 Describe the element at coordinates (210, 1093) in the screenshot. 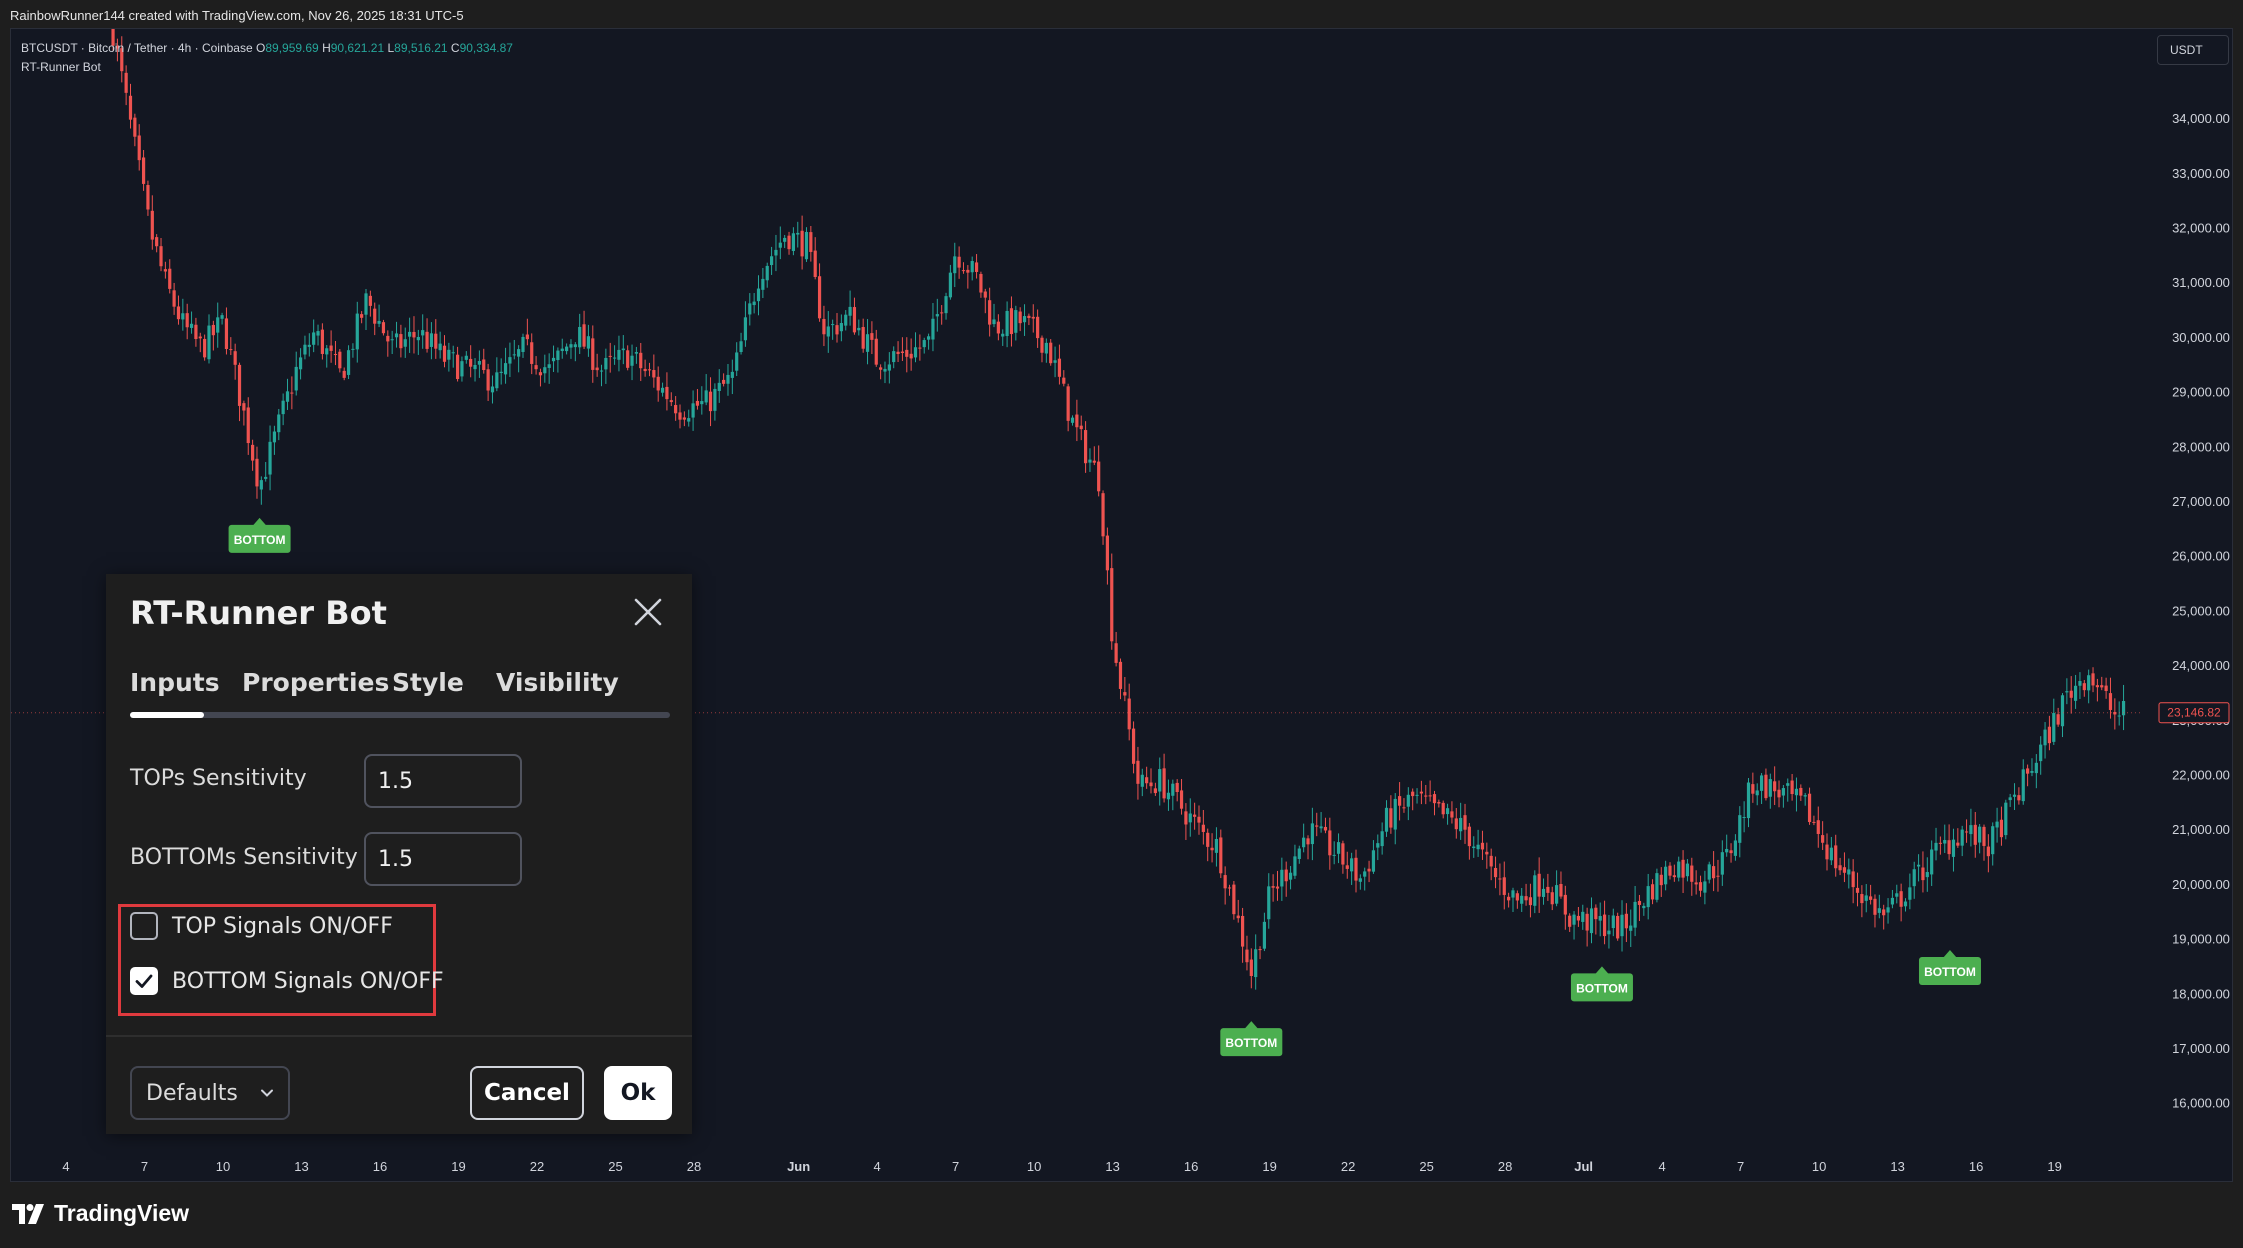

I see `defaults-dropdown: Defaults` at that location.